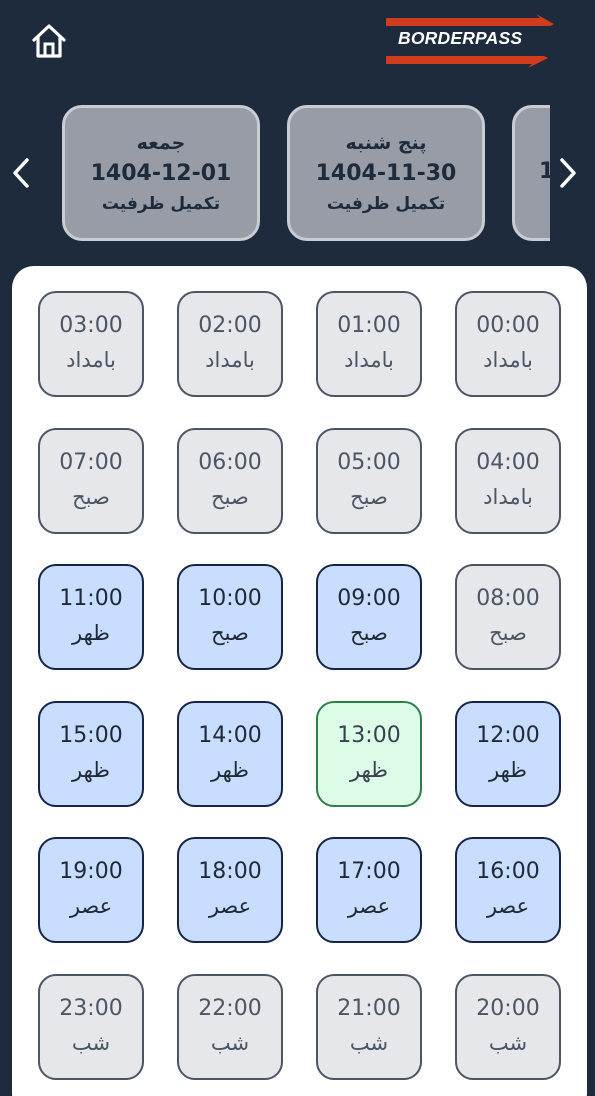  I want to click on slot-time: 17:00, so click(369, 872).